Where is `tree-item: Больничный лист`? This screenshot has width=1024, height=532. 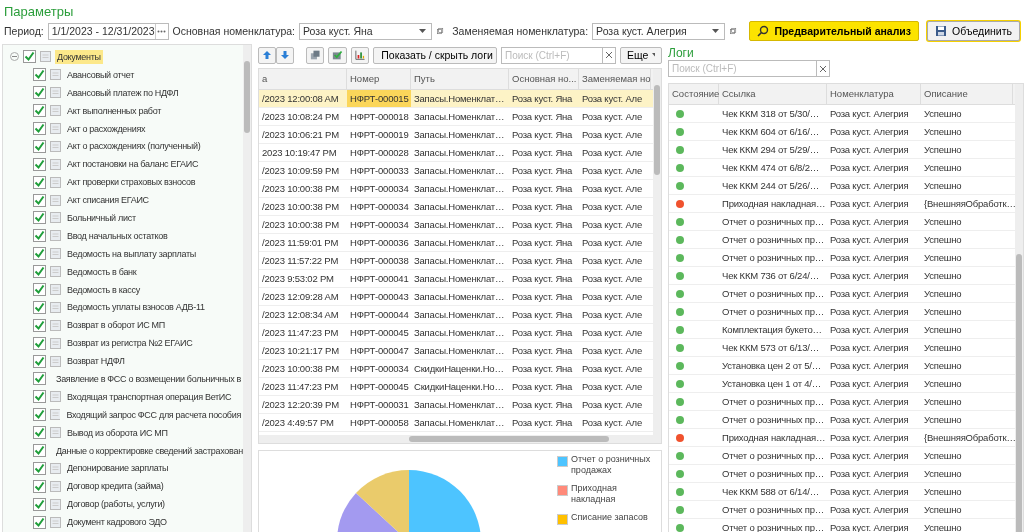
tree-item: Больничный лист is located at coordinates (101, 217).